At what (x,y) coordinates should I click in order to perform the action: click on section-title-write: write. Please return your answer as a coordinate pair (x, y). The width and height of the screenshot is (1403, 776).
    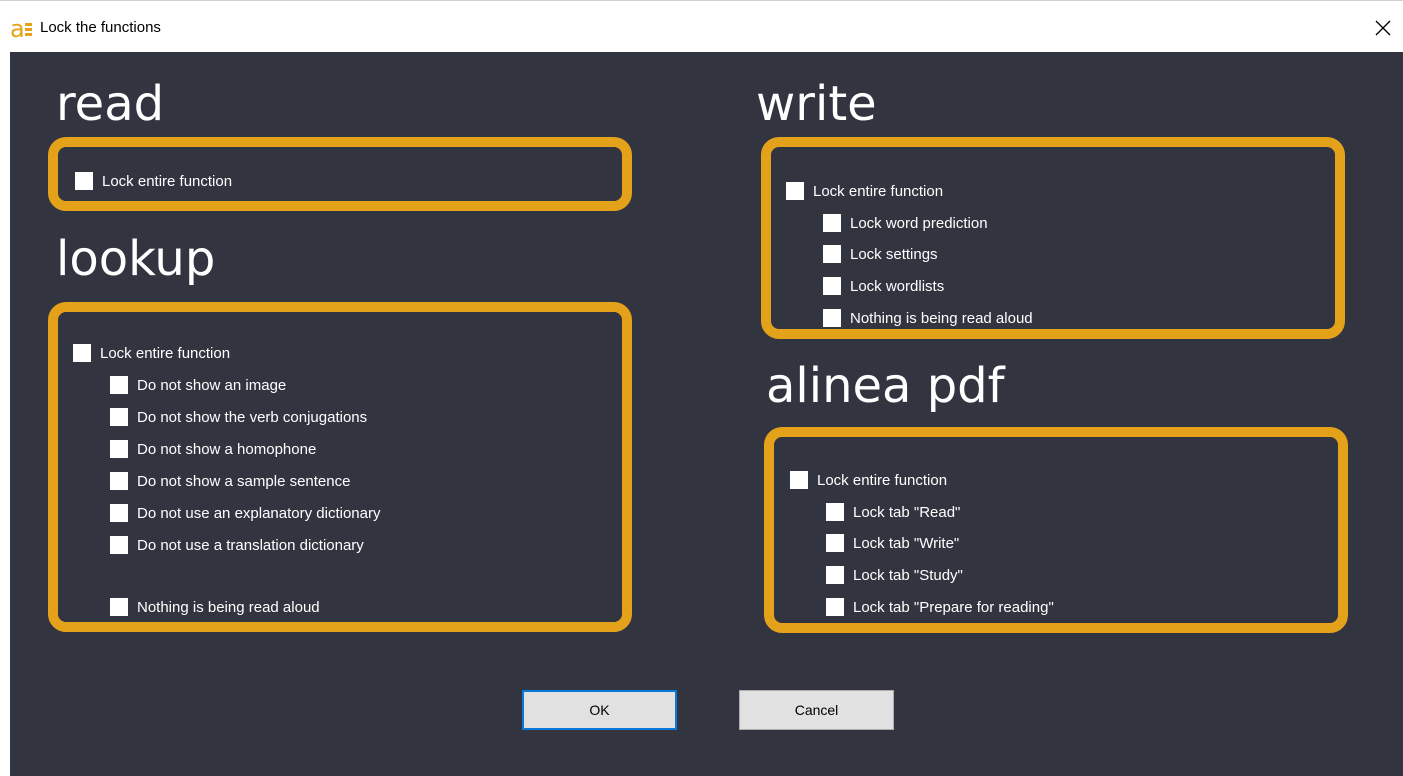
    Looking at the image, I should click on (816, 104).